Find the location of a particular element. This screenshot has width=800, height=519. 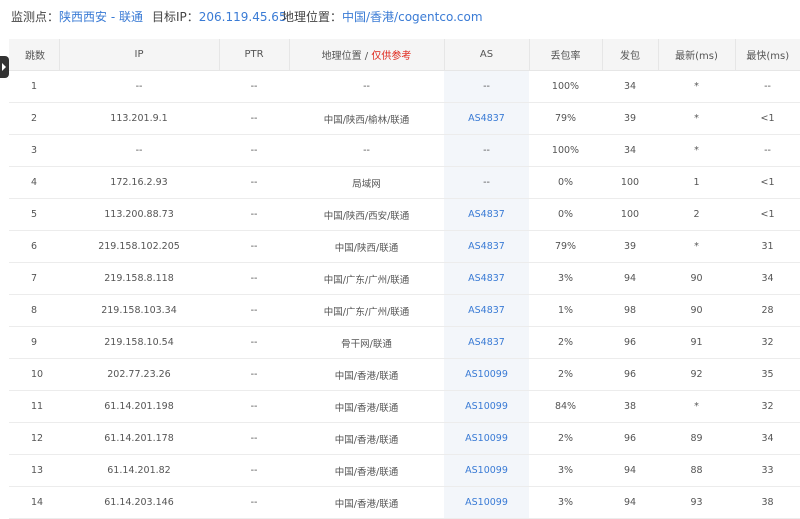

latest-cell: 93 is located at coordinates (696, 502).